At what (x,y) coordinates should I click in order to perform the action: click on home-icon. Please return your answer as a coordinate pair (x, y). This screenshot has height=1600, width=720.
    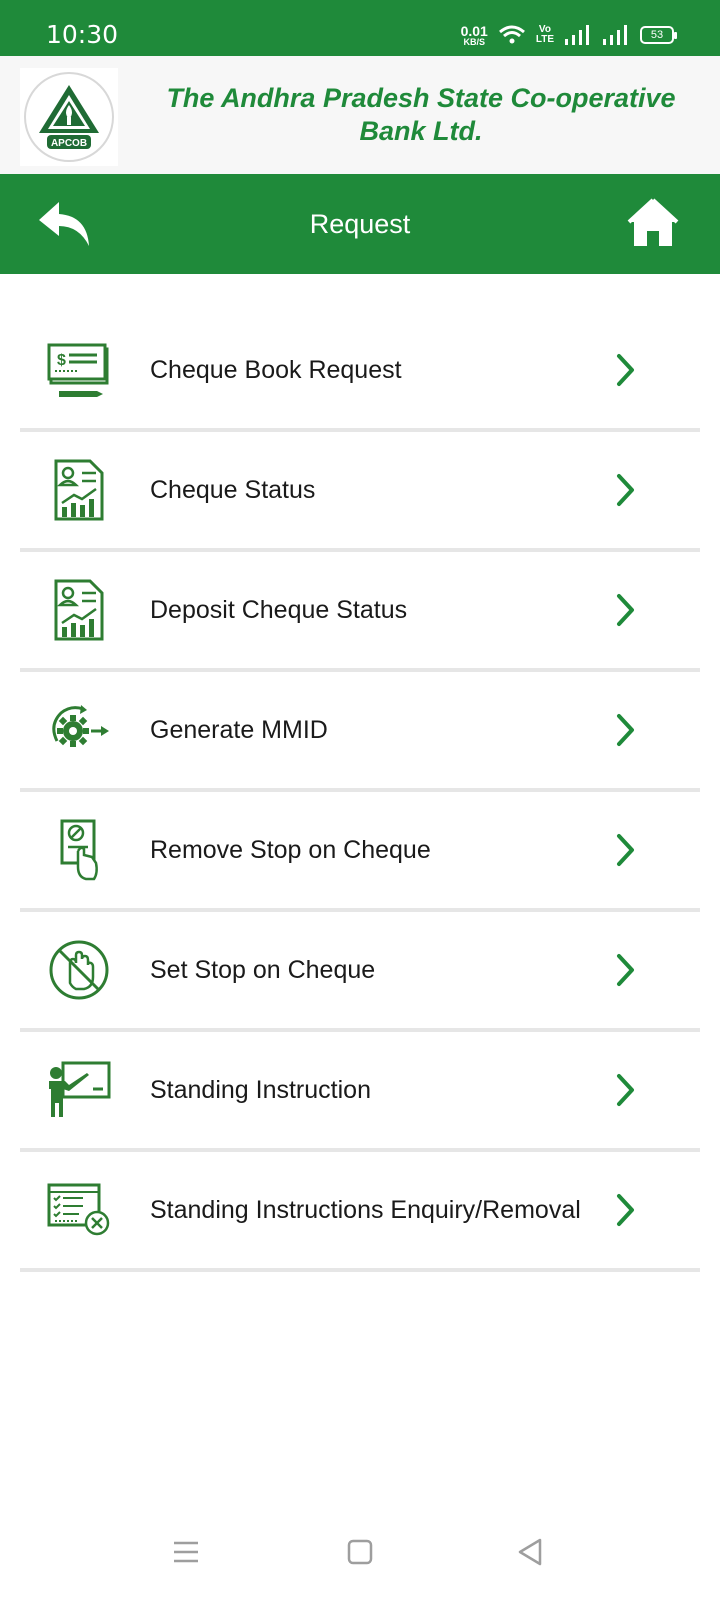
    Looking at the image, I should click on (653, 222).